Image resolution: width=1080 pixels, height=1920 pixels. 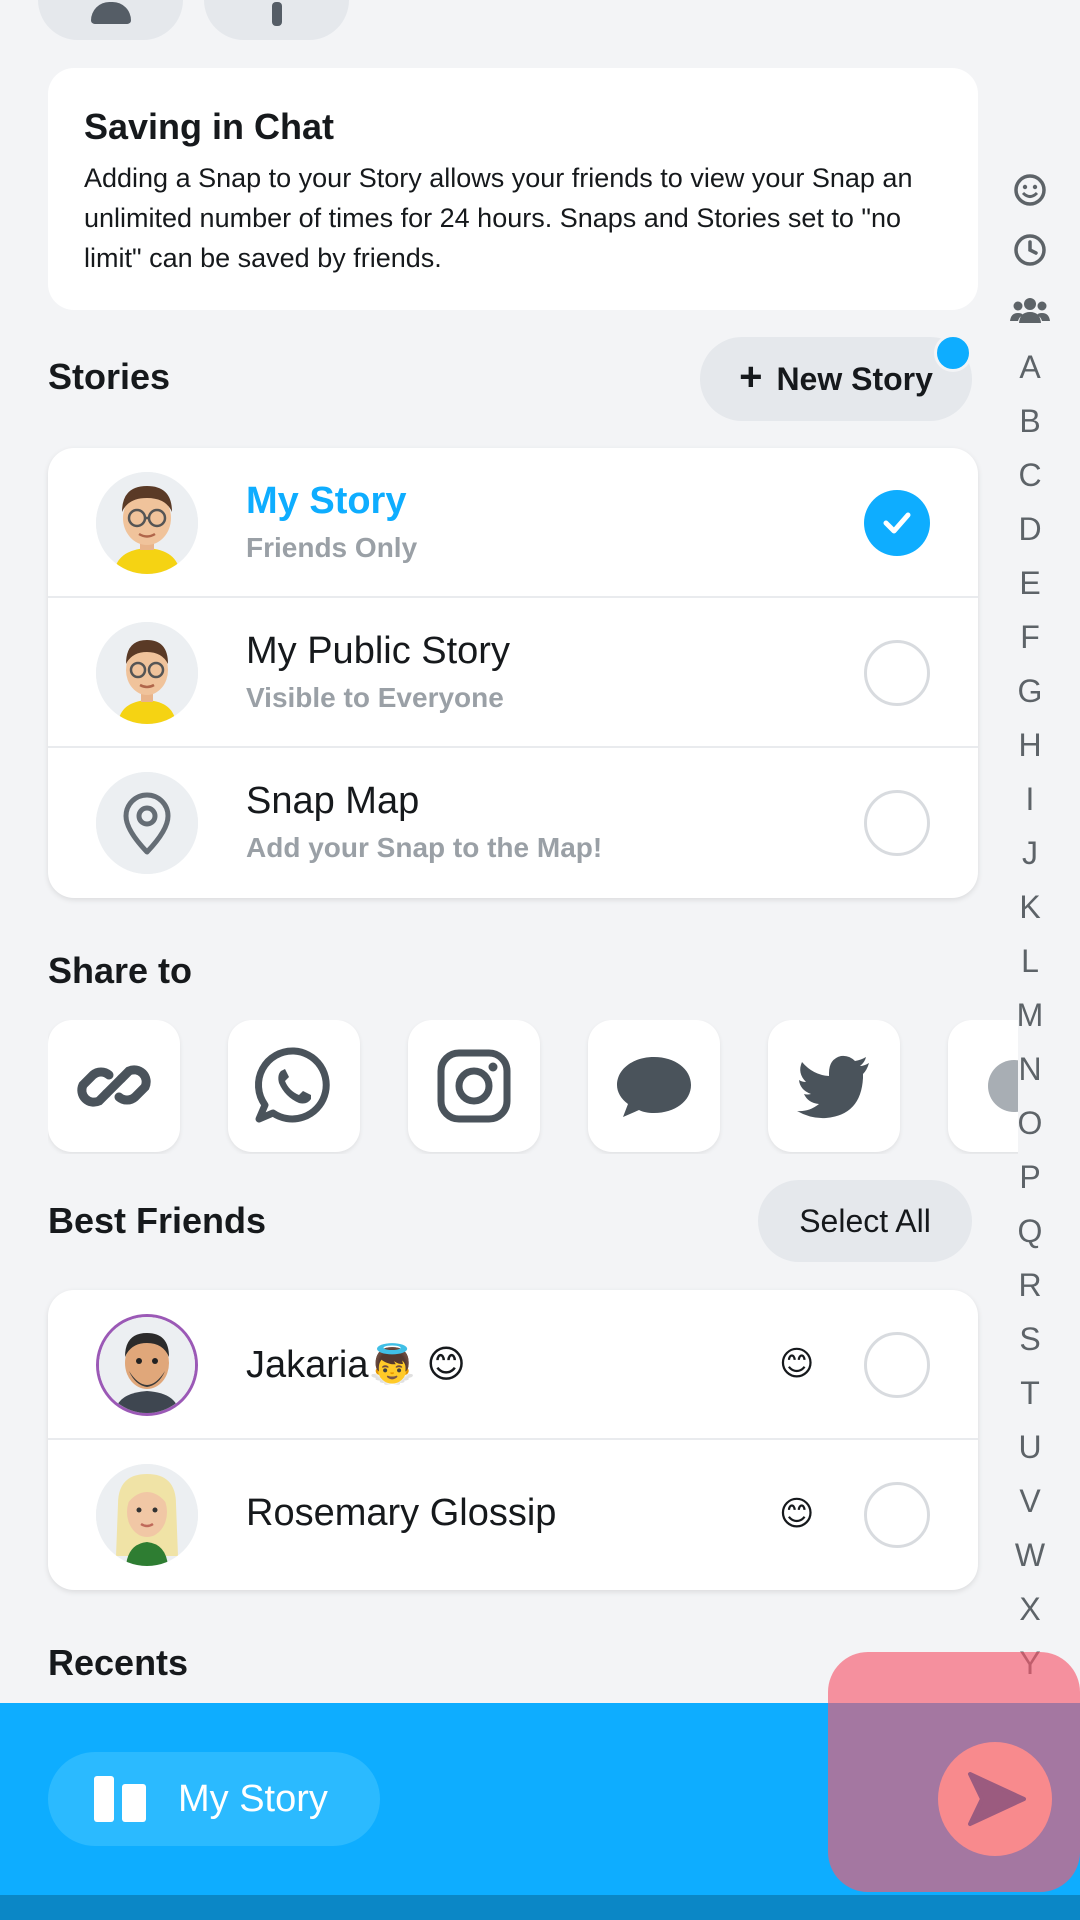 What do you see at coordinates (118, 1662) in the screenshot?
I see `recents-section-title: Recents` at bounding box center [118, 1662].